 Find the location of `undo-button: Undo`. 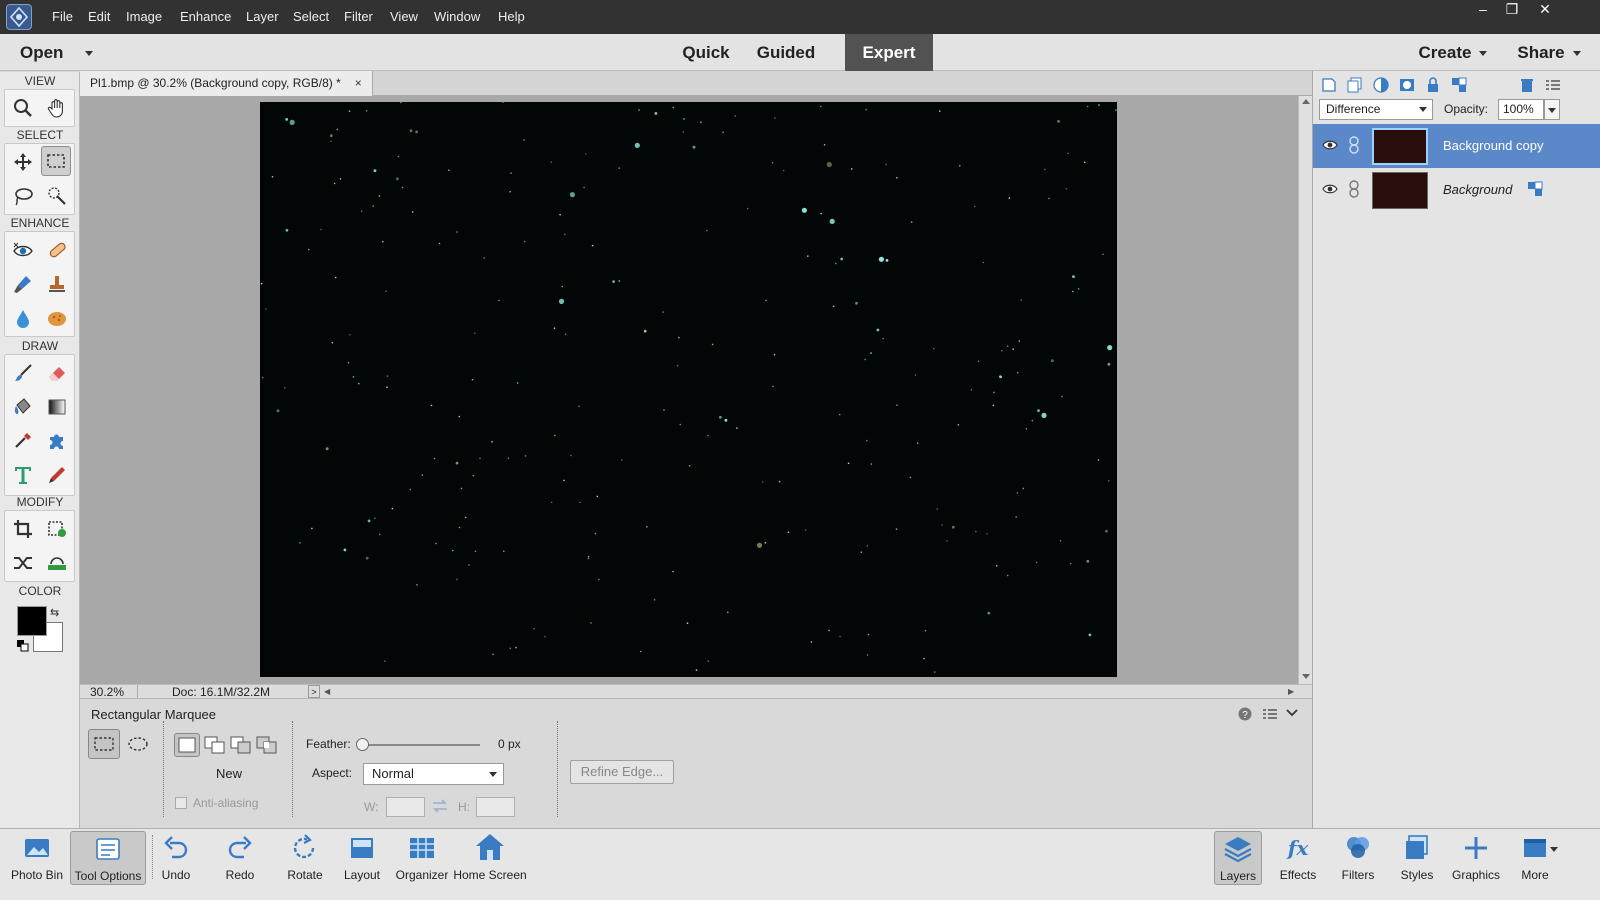

undo-button: Undo is located at coordinates (176, 858).